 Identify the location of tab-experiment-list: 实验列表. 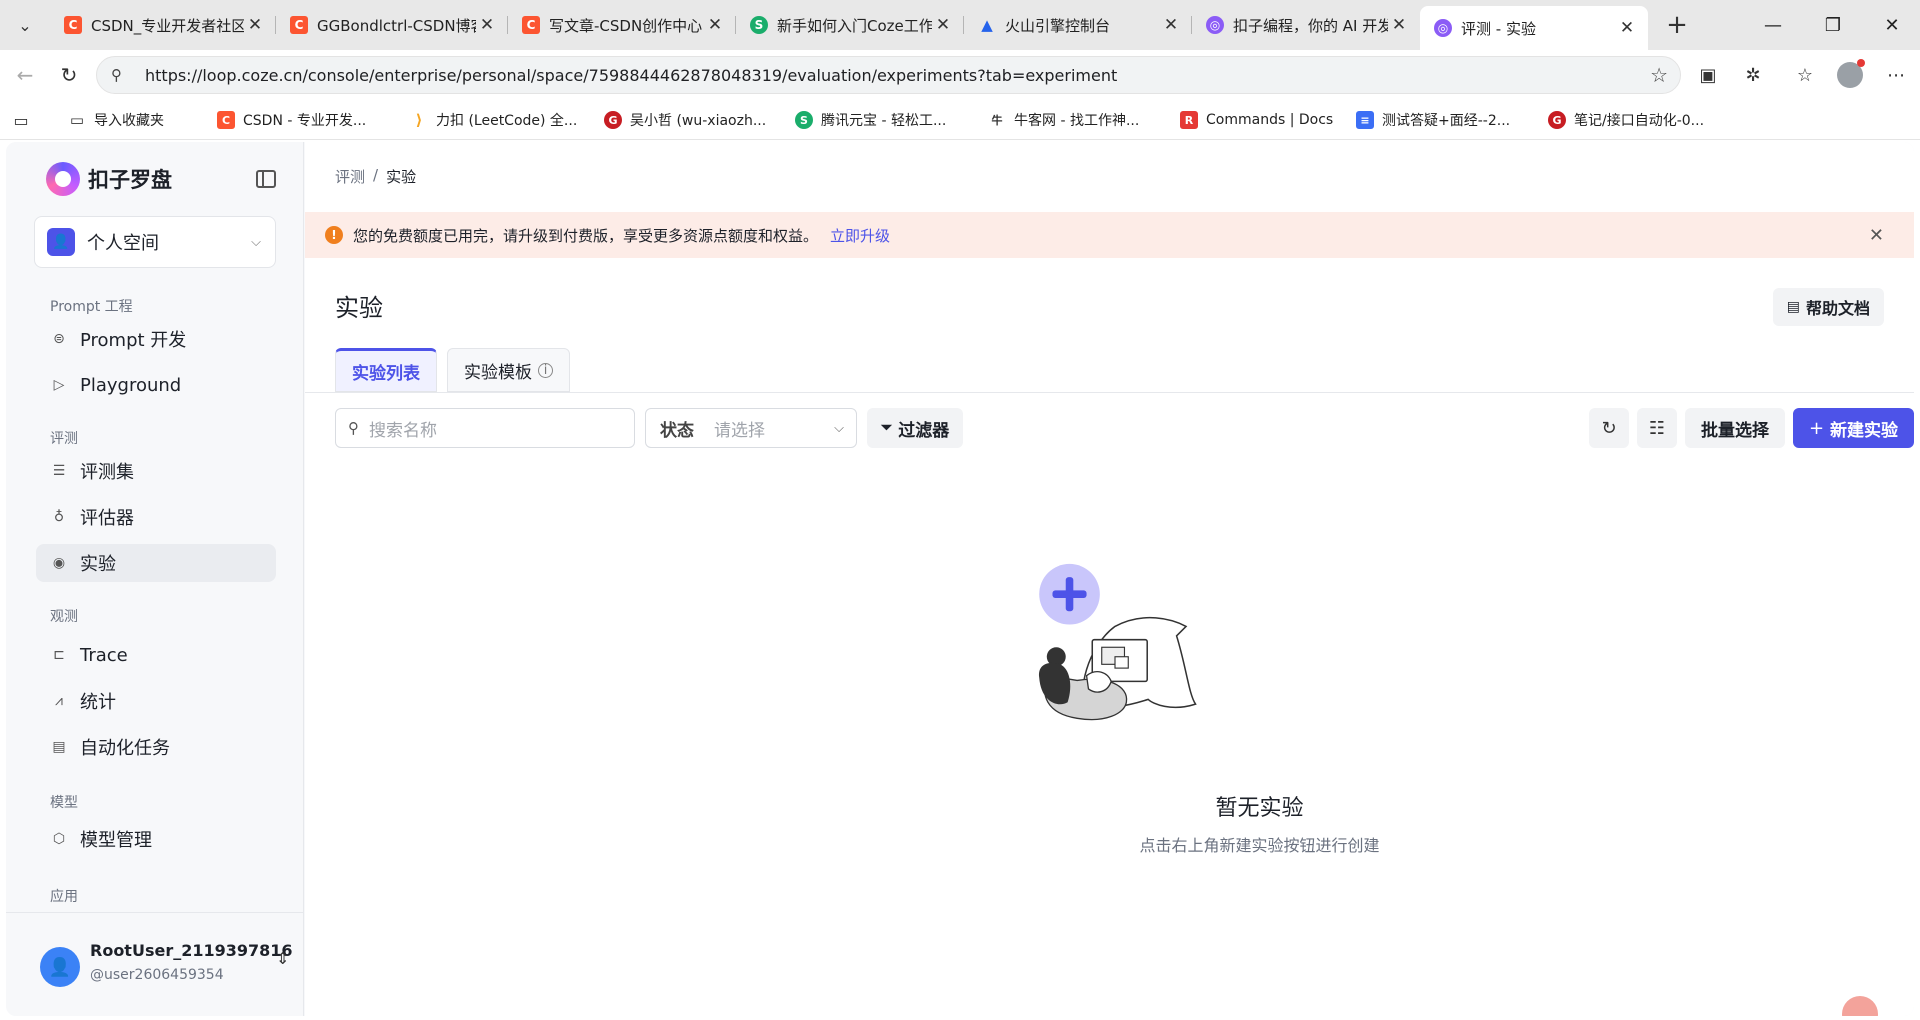
(386, 370).